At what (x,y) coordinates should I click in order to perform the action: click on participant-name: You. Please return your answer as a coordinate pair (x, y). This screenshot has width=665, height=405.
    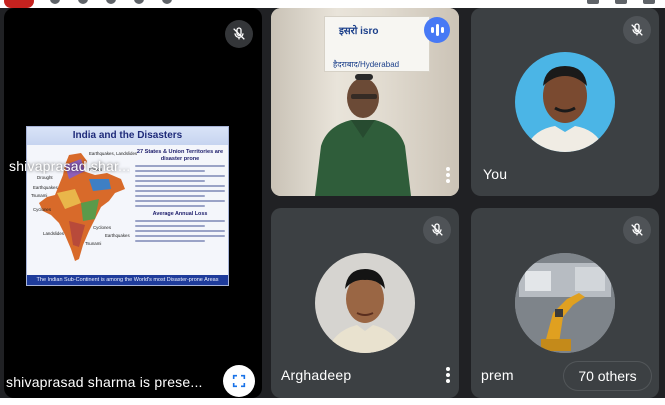
    Looking at the image, I should click on (495, 174).